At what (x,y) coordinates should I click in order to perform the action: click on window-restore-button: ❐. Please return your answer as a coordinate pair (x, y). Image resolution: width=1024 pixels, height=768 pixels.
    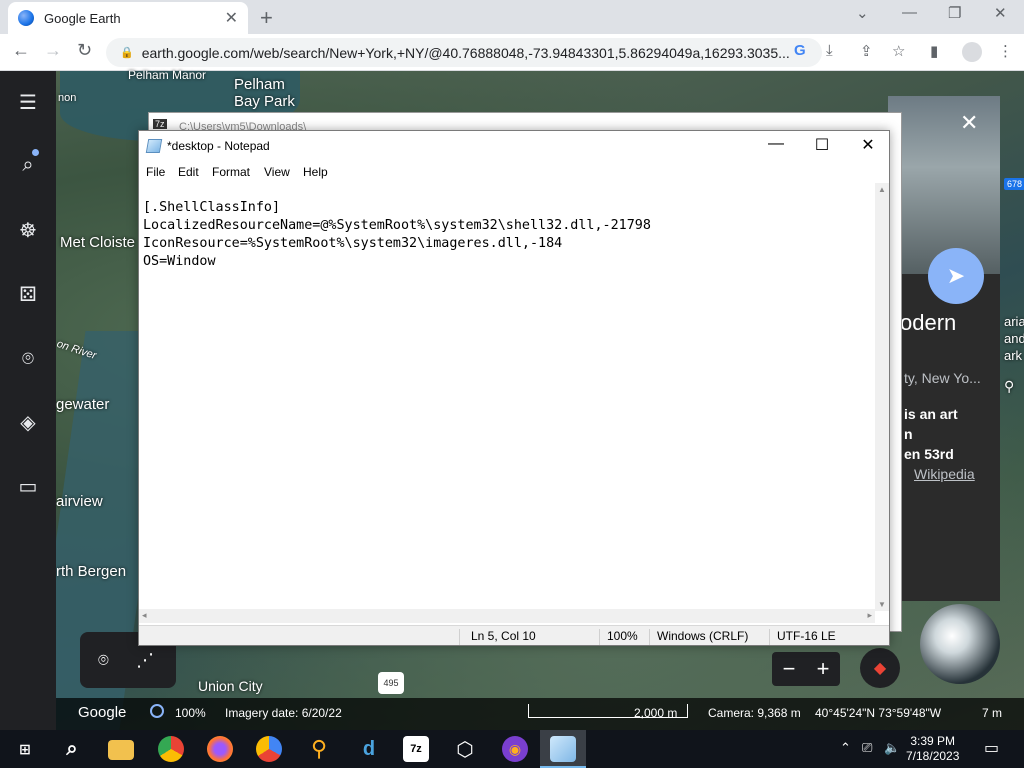
    Looking at the image, I should click on (954, 13).